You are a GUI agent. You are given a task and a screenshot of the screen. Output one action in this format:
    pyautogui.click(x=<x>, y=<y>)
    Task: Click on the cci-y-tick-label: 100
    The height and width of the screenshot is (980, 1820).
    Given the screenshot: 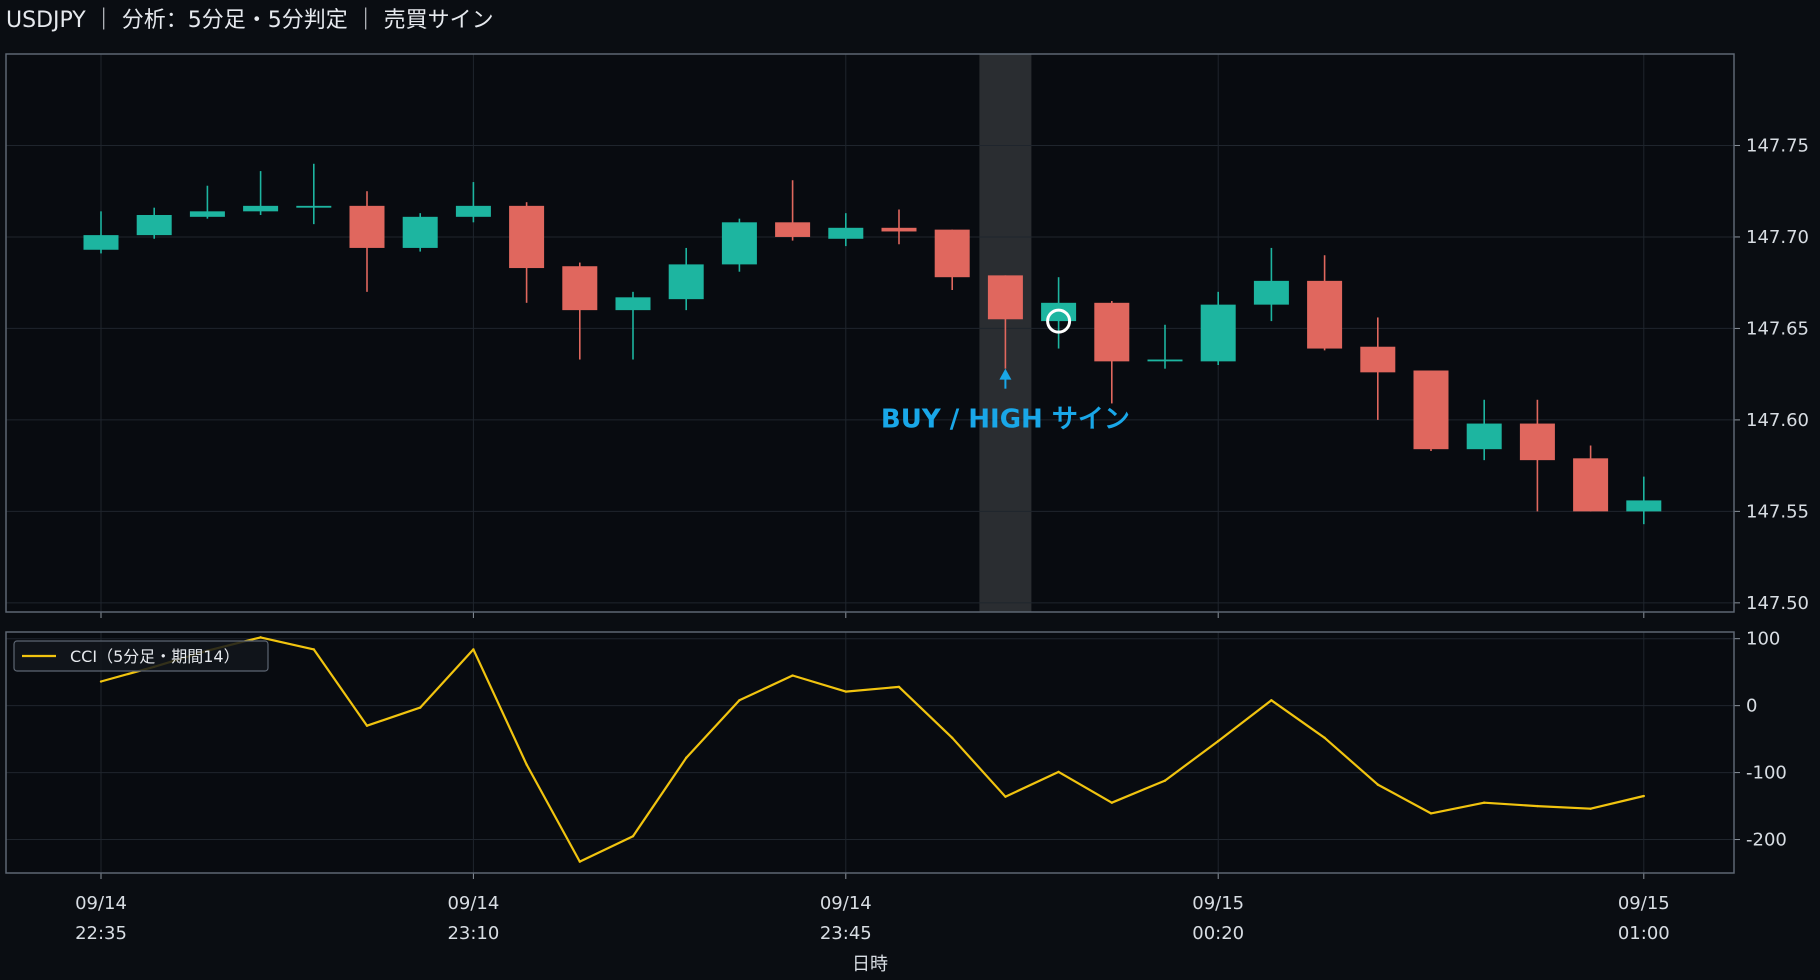 What is the action you would take?
    pyautogui.click(x=1763, y=639)
    